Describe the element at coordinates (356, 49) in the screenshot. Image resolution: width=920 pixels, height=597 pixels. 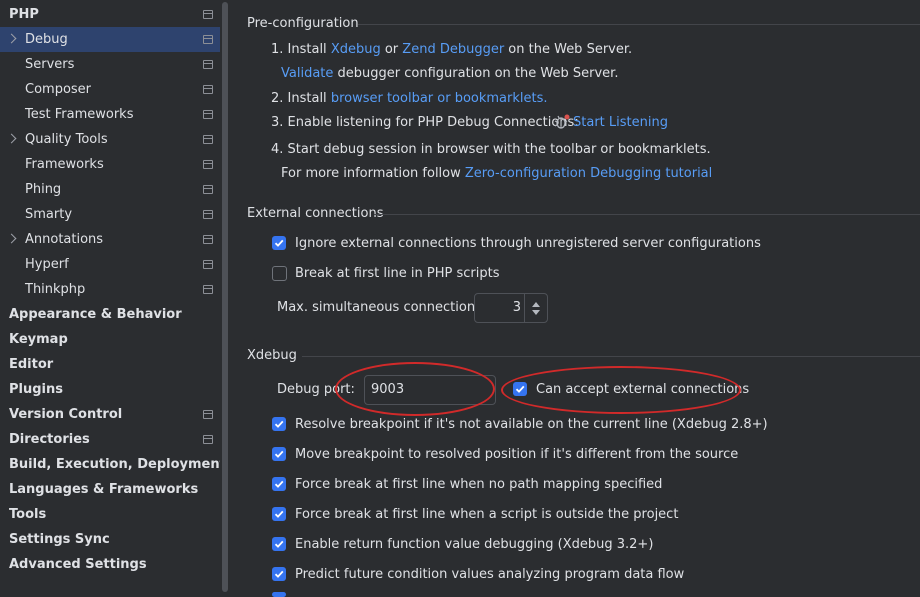
I see `xdebug-link: Xdebug` at that location.